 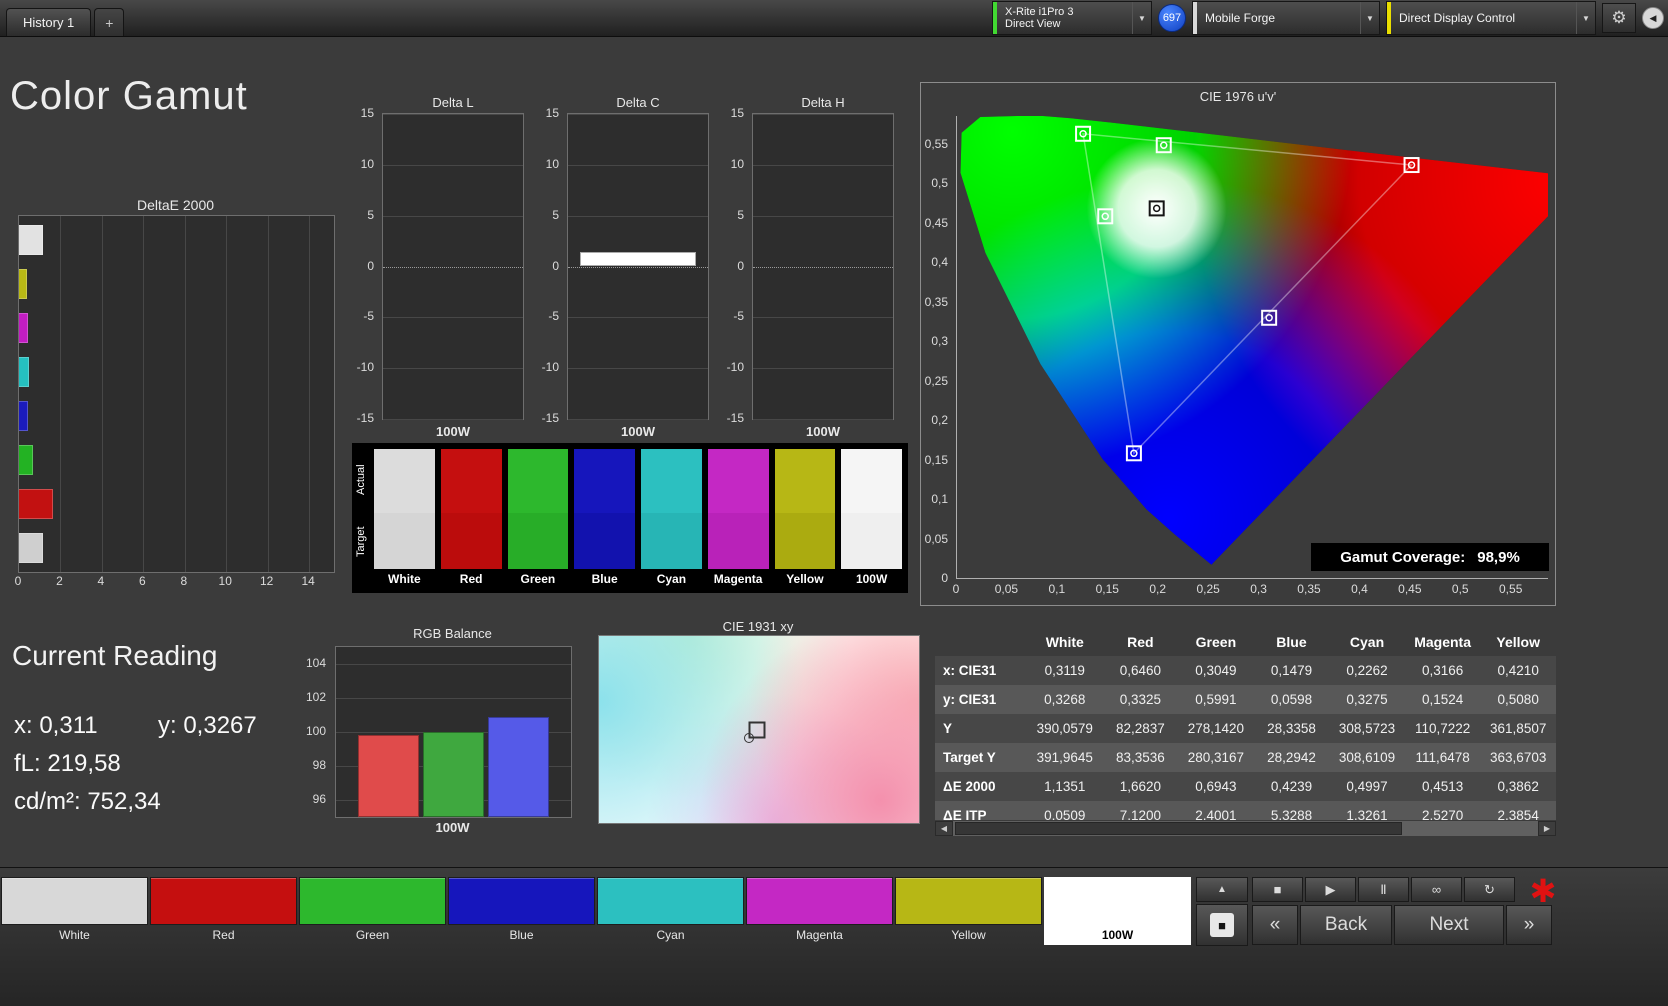 I want to click on source-dropdown: Mobile Forge ▼, so click(x=1286, y=18).